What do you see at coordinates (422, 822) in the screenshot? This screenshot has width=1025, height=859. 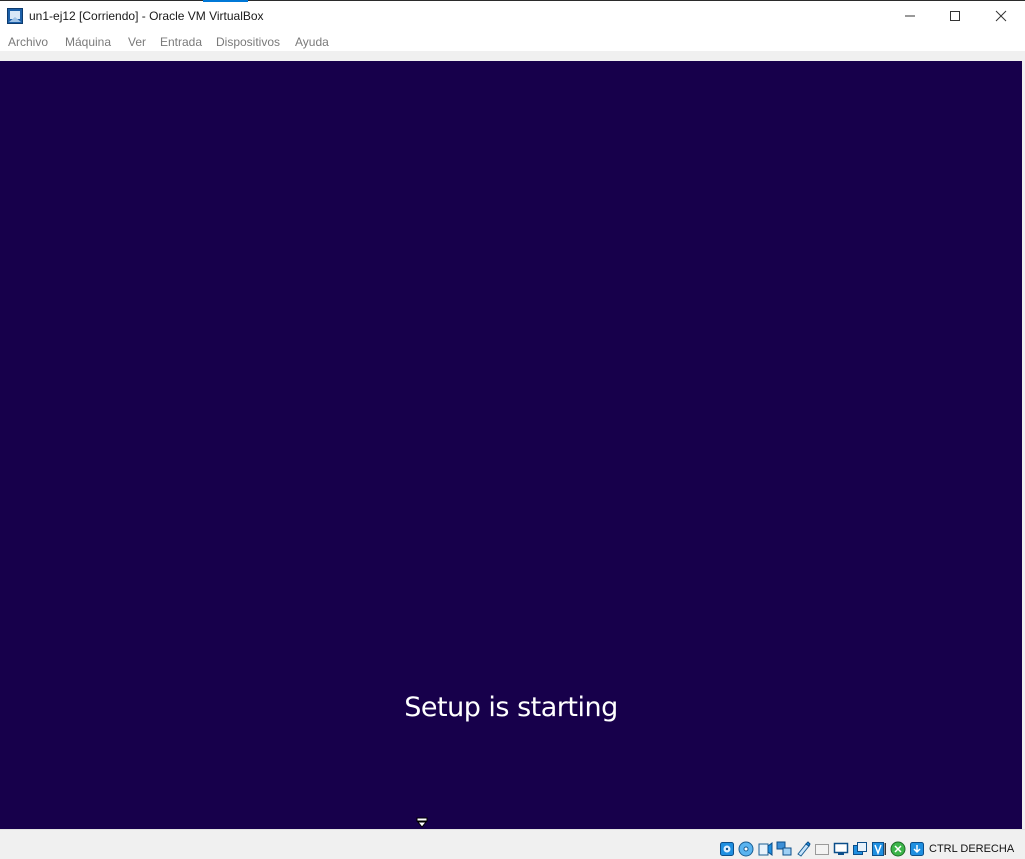 I see `mouse-pointer-icon` at bounding box center [422, 822].